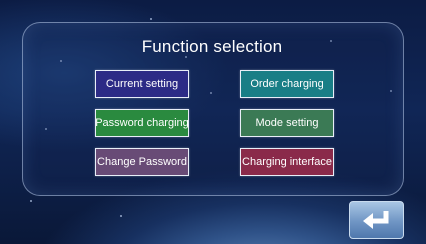 This screenshot has width=426, height=244. I want to click on password-charging-button: Password charging, so click(142, 123).